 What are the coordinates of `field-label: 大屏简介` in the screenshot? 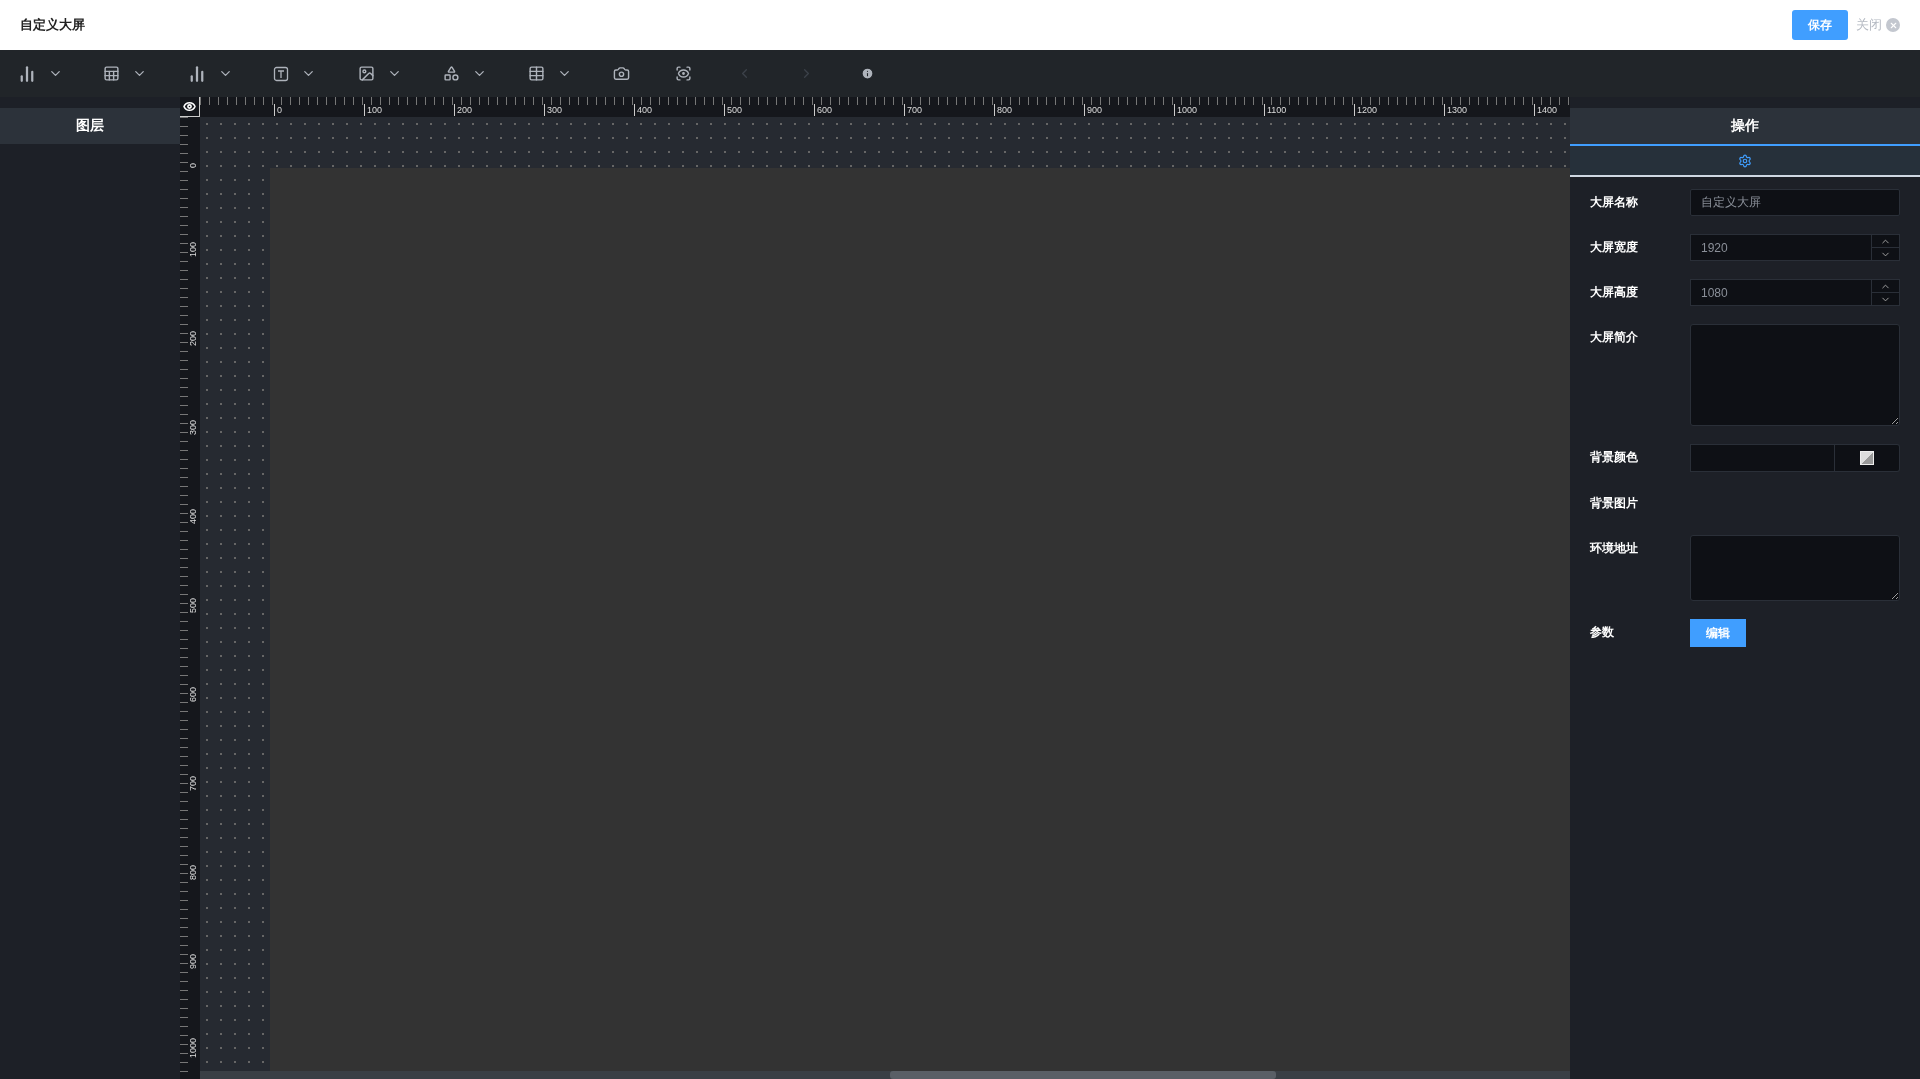 It's located at (1614, 337).